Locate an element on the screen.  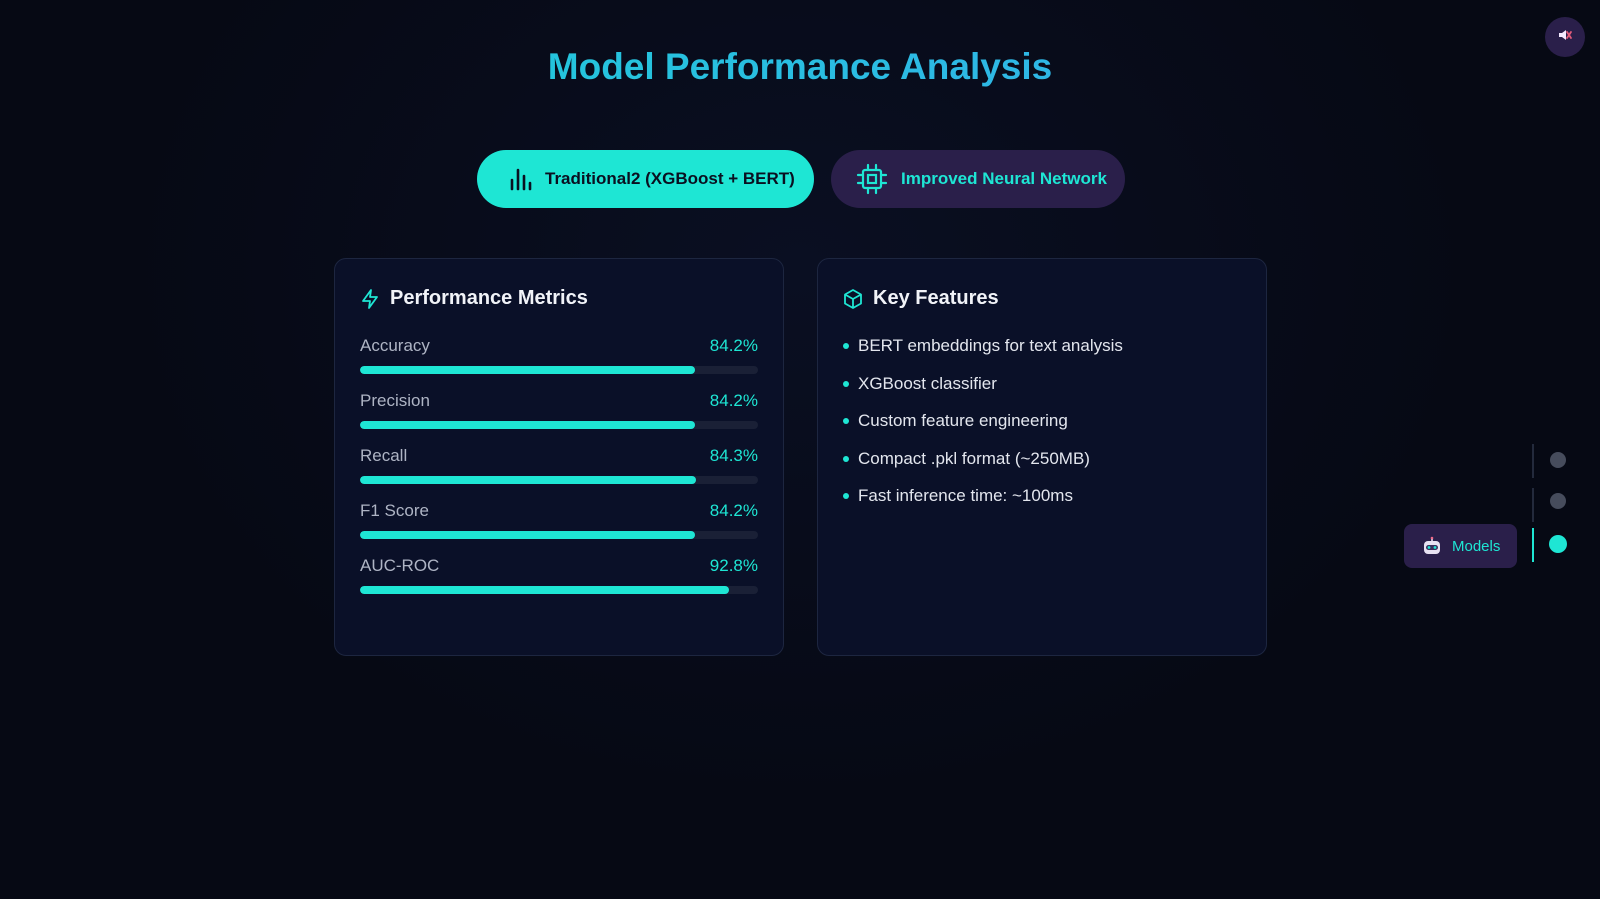
feature-text: XGBoost classifier is located at coordinates (927, 383).